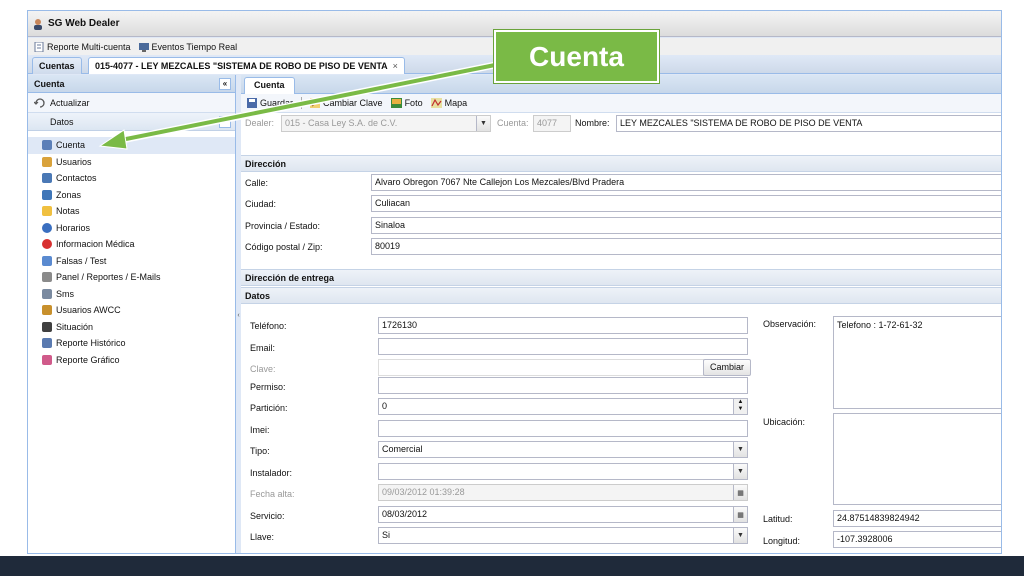 This screenshot has width=1024, height=576. I want to click on service-date-field: 08/03/2012 ▦, so click(563, 514).